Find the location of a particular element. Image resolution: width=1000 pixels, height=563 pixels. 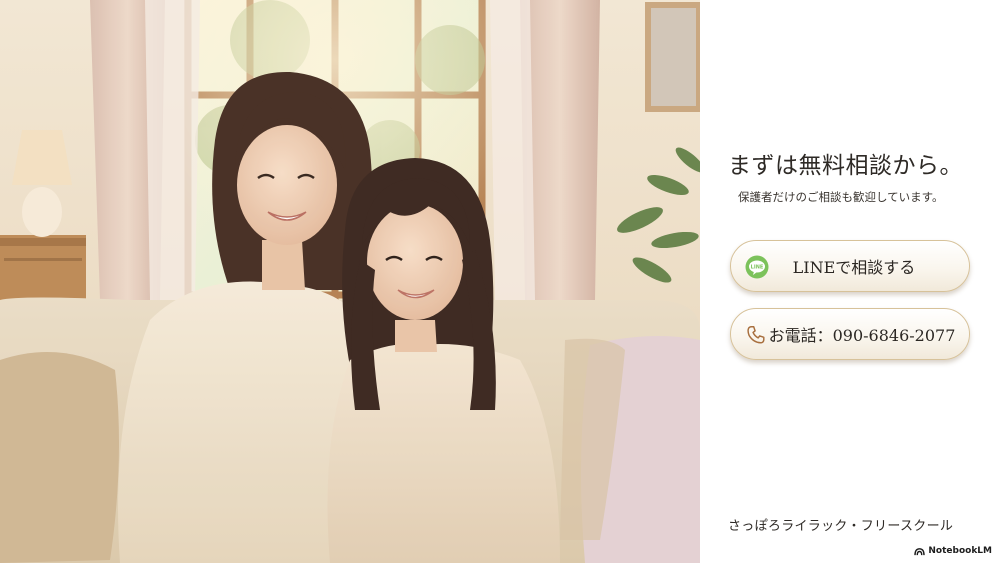

line-logo-text: LINE is located at coordinates (757, 268).